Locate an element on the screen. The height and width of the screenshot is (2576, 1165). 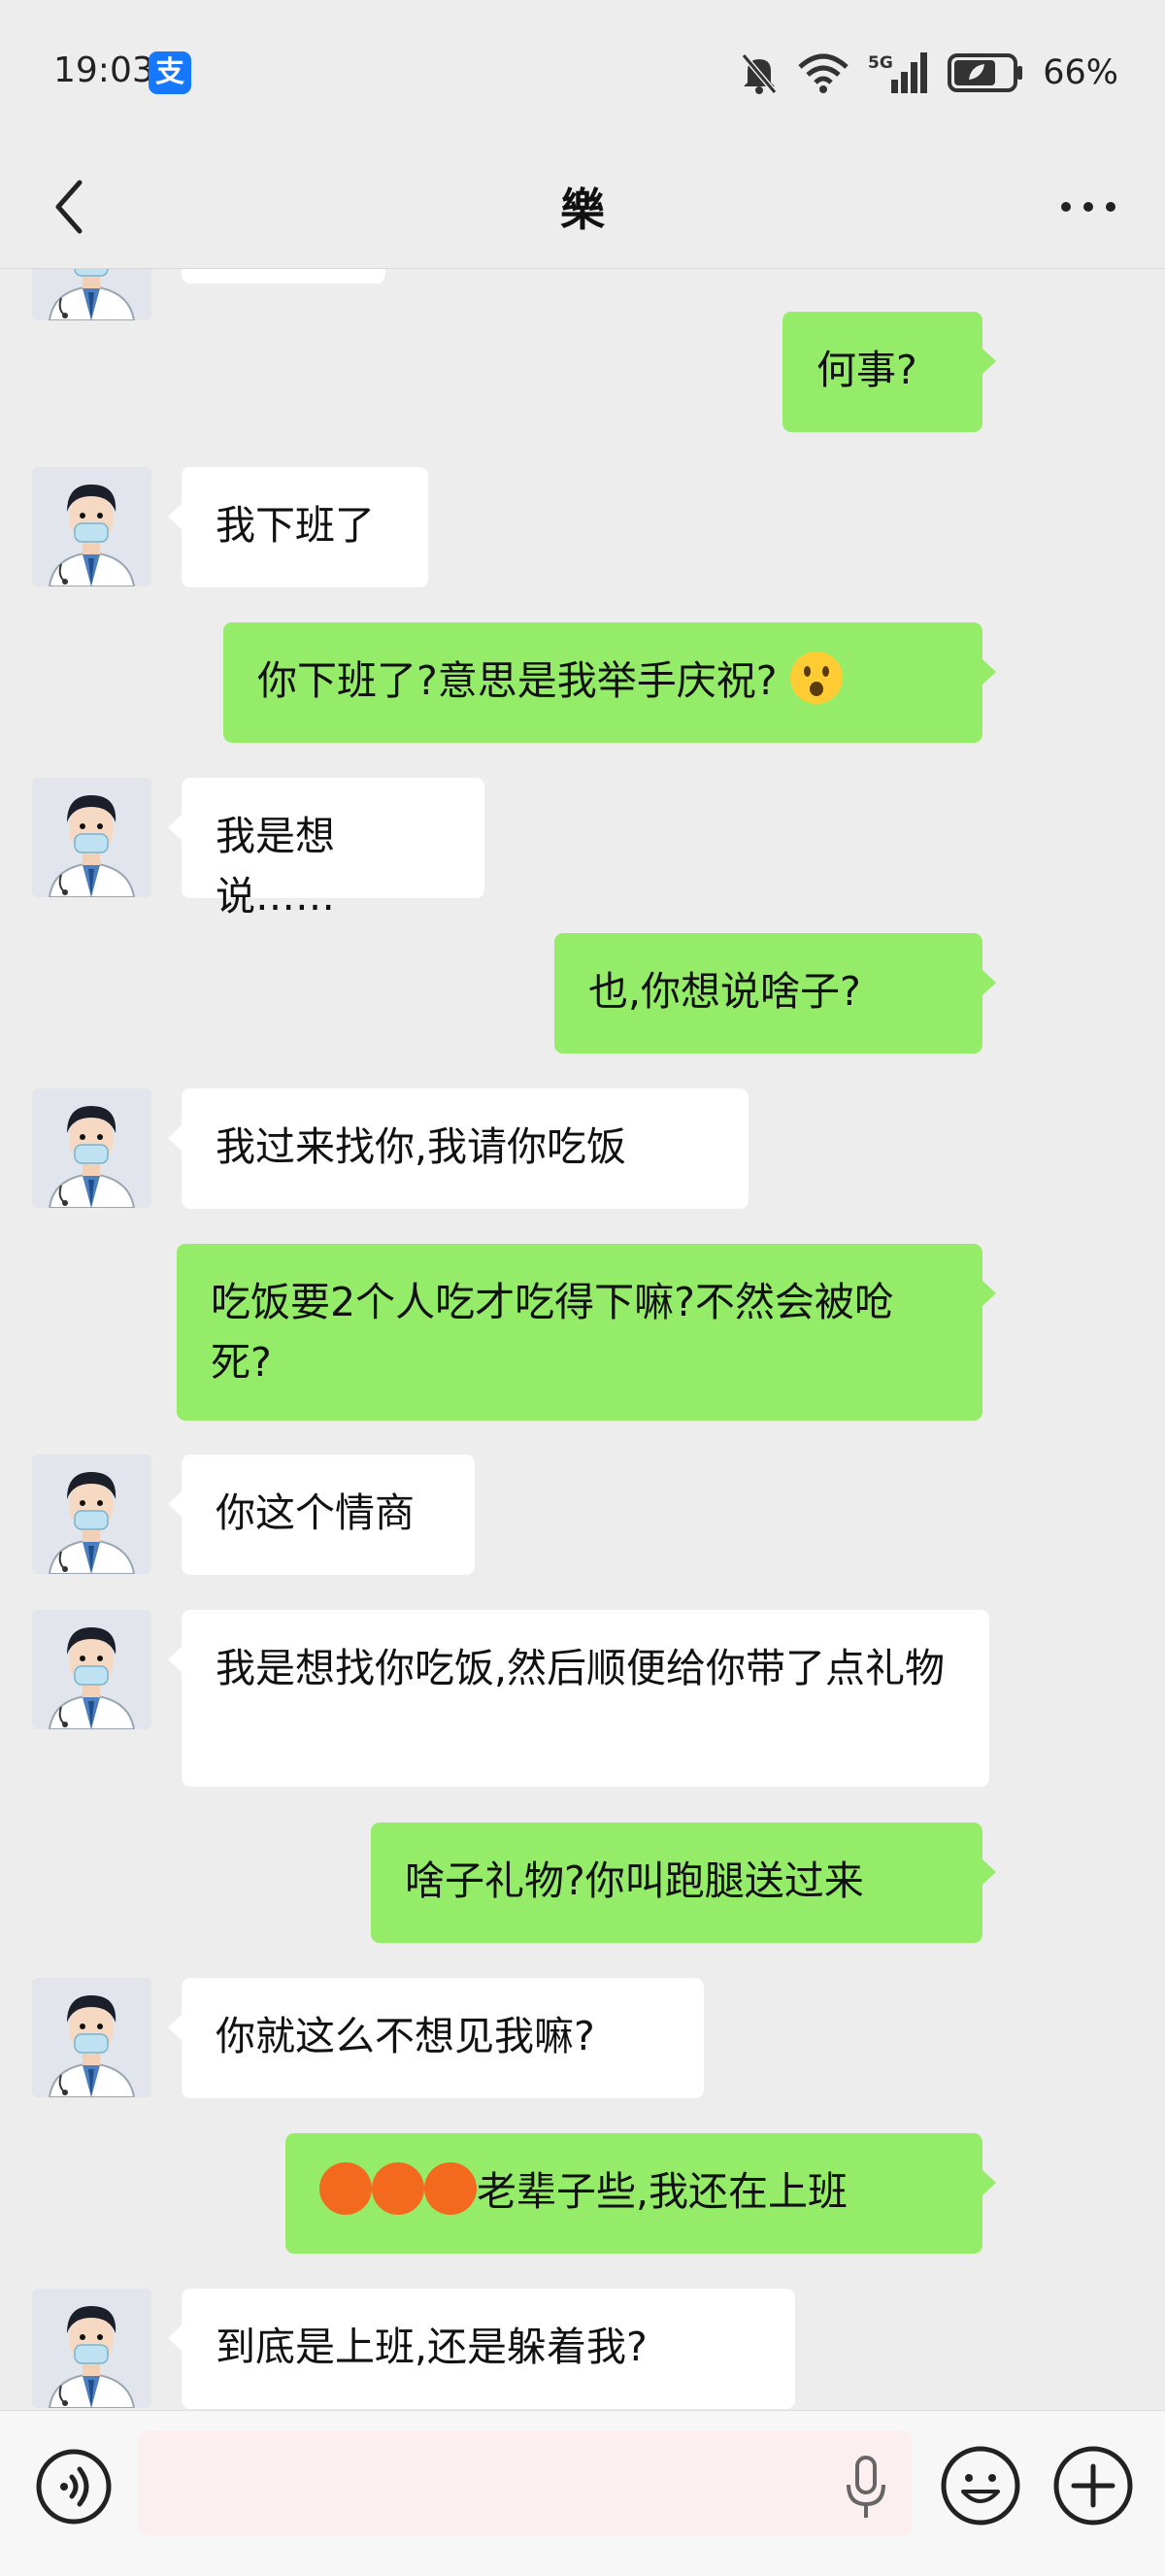
message-bubble-incoming: 你这个情商 is located at coordinates (321, 1515).